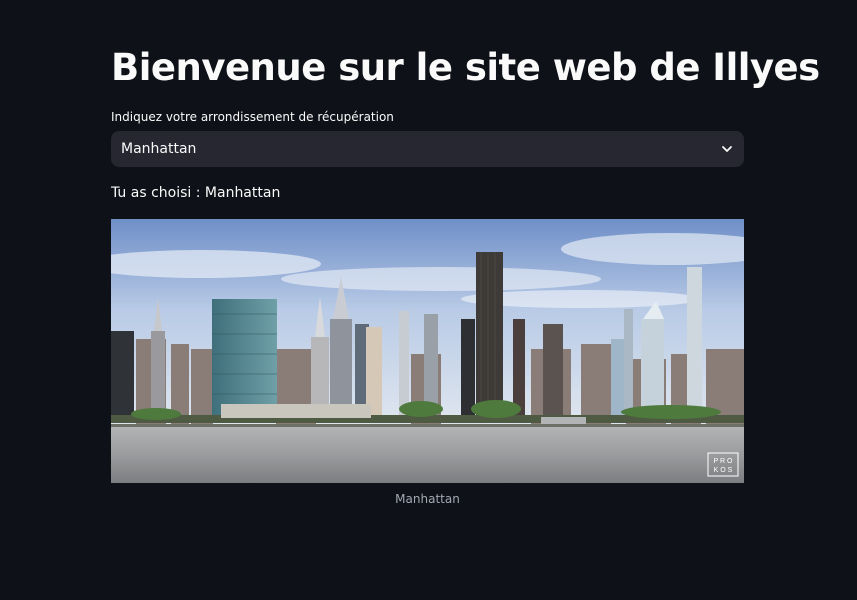 This screenshot has height=600, width=857. Describe the element at coordinates (159, 149) in the screenshot. I see `borough-select-value: Manhattan` at that location.